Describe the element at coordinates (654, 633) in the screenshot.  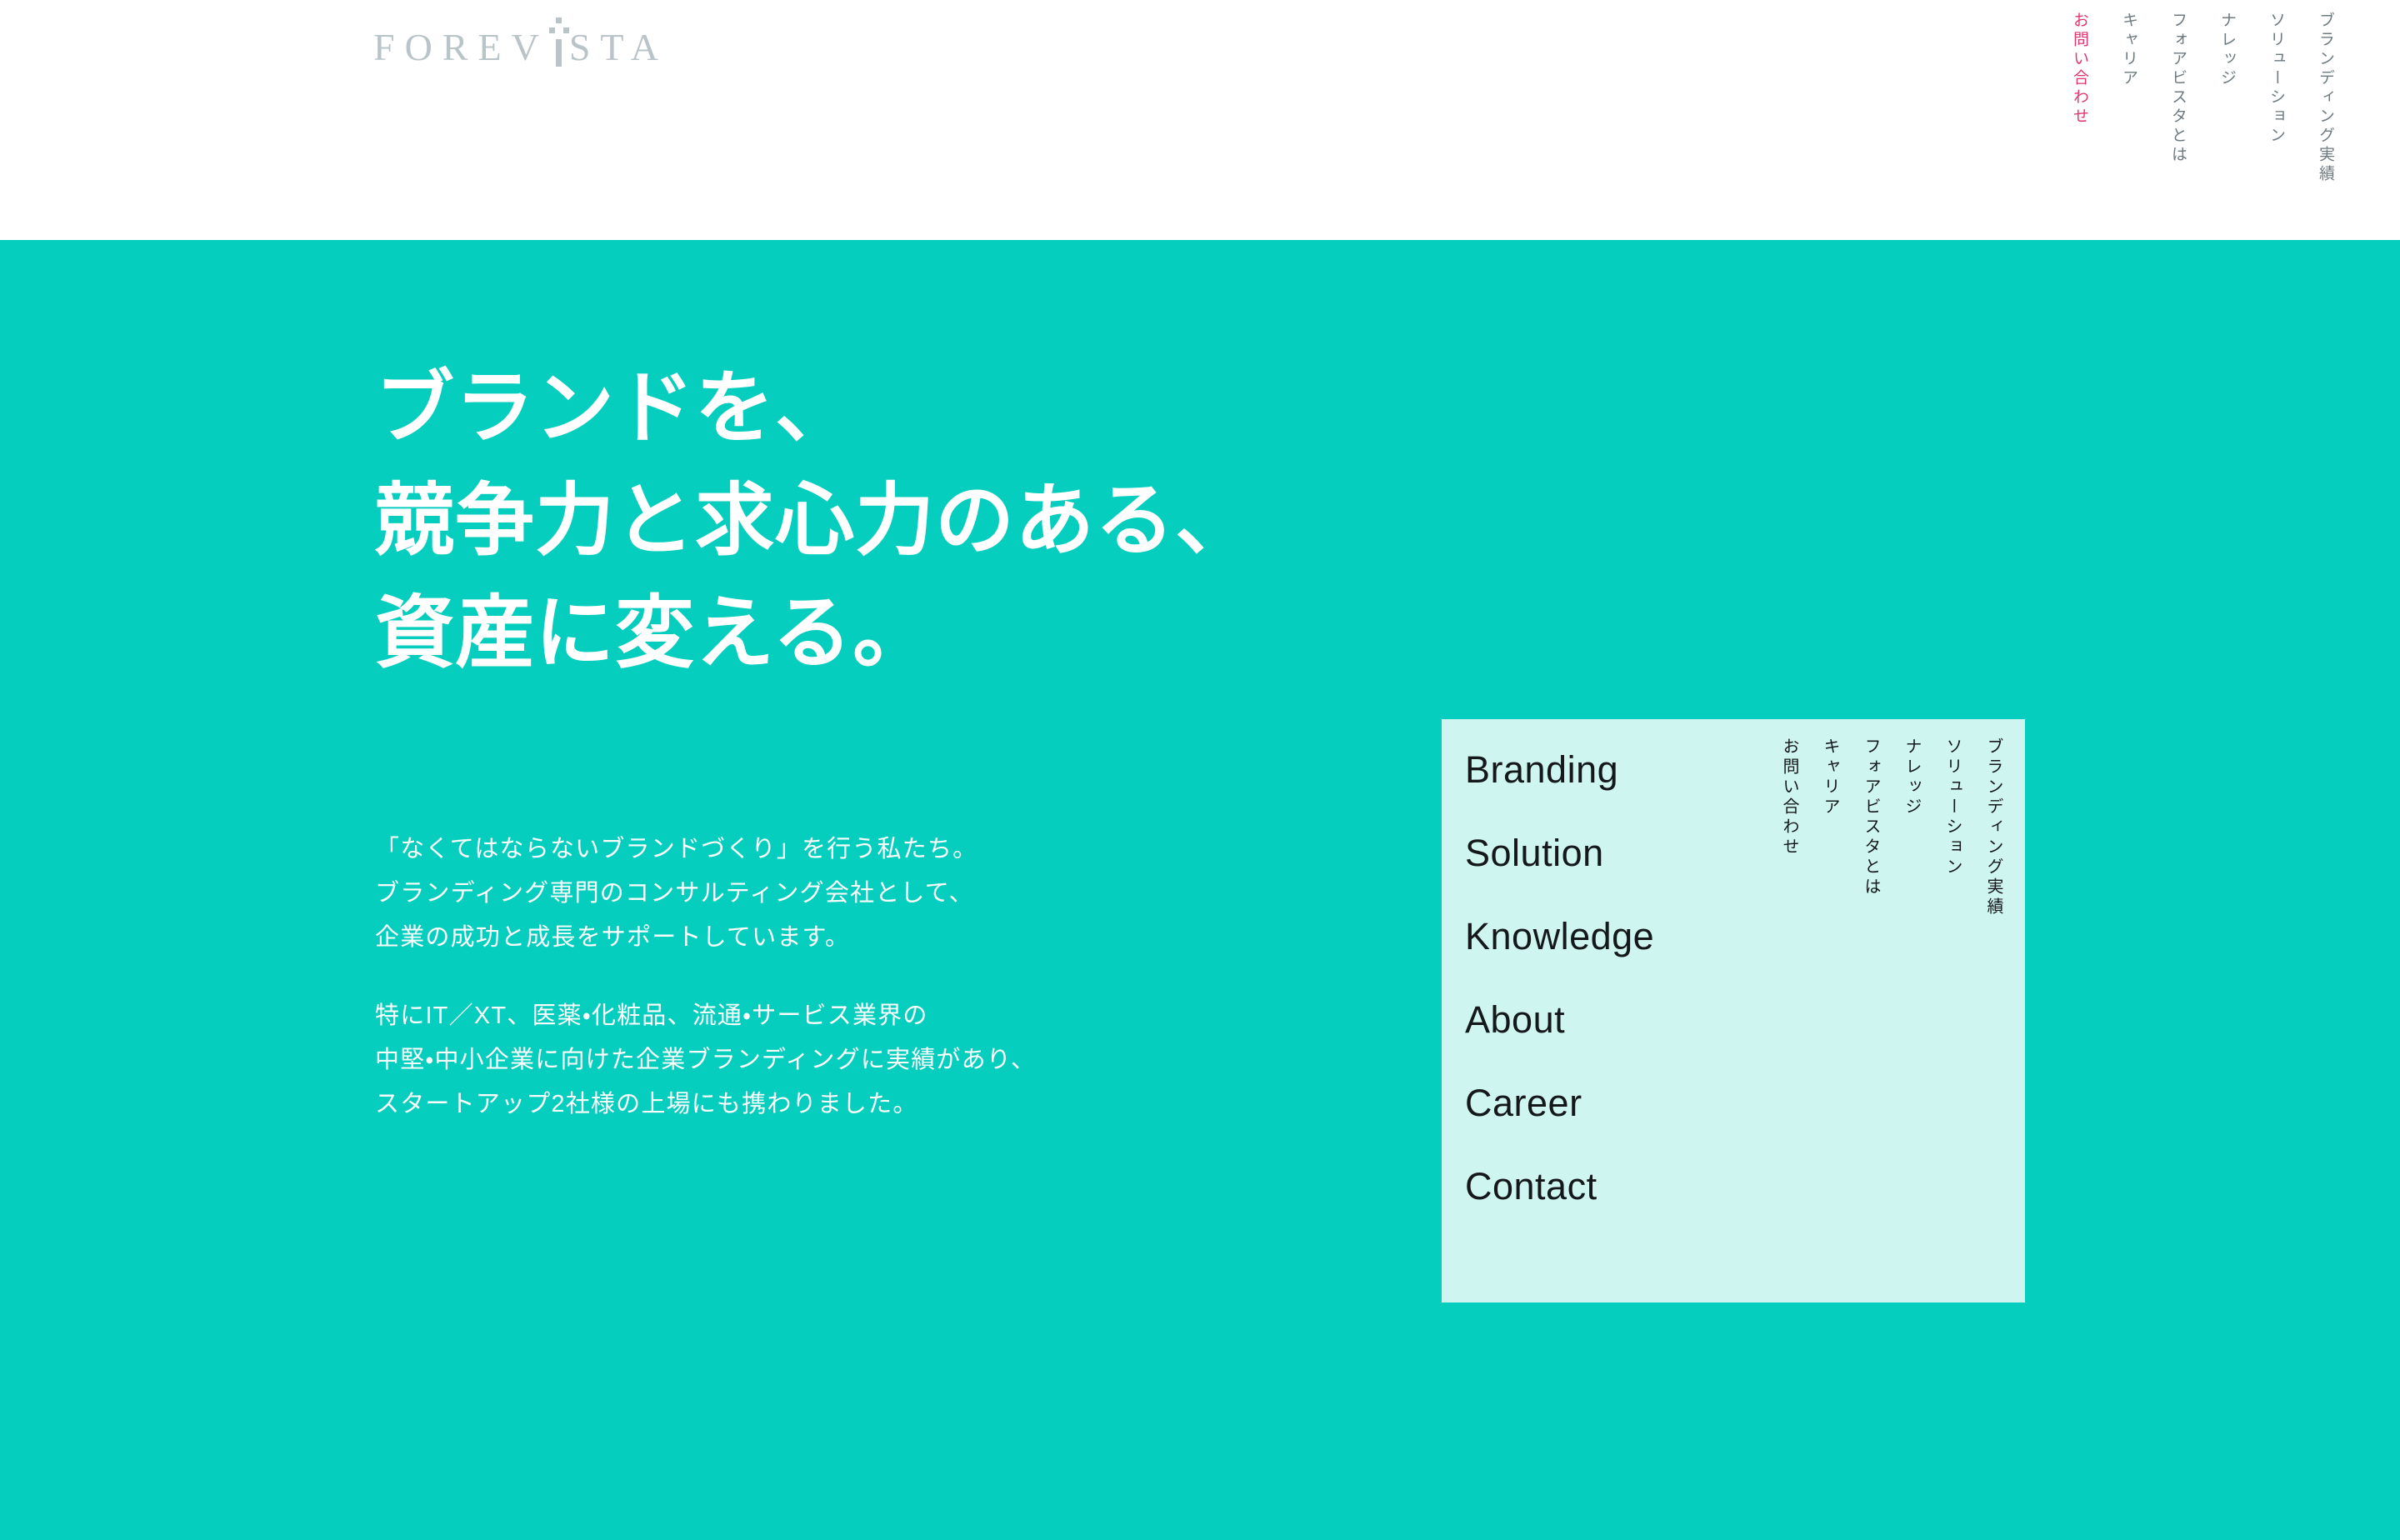
I see `hero-heading-line-3: 資産に変える。` at that location.